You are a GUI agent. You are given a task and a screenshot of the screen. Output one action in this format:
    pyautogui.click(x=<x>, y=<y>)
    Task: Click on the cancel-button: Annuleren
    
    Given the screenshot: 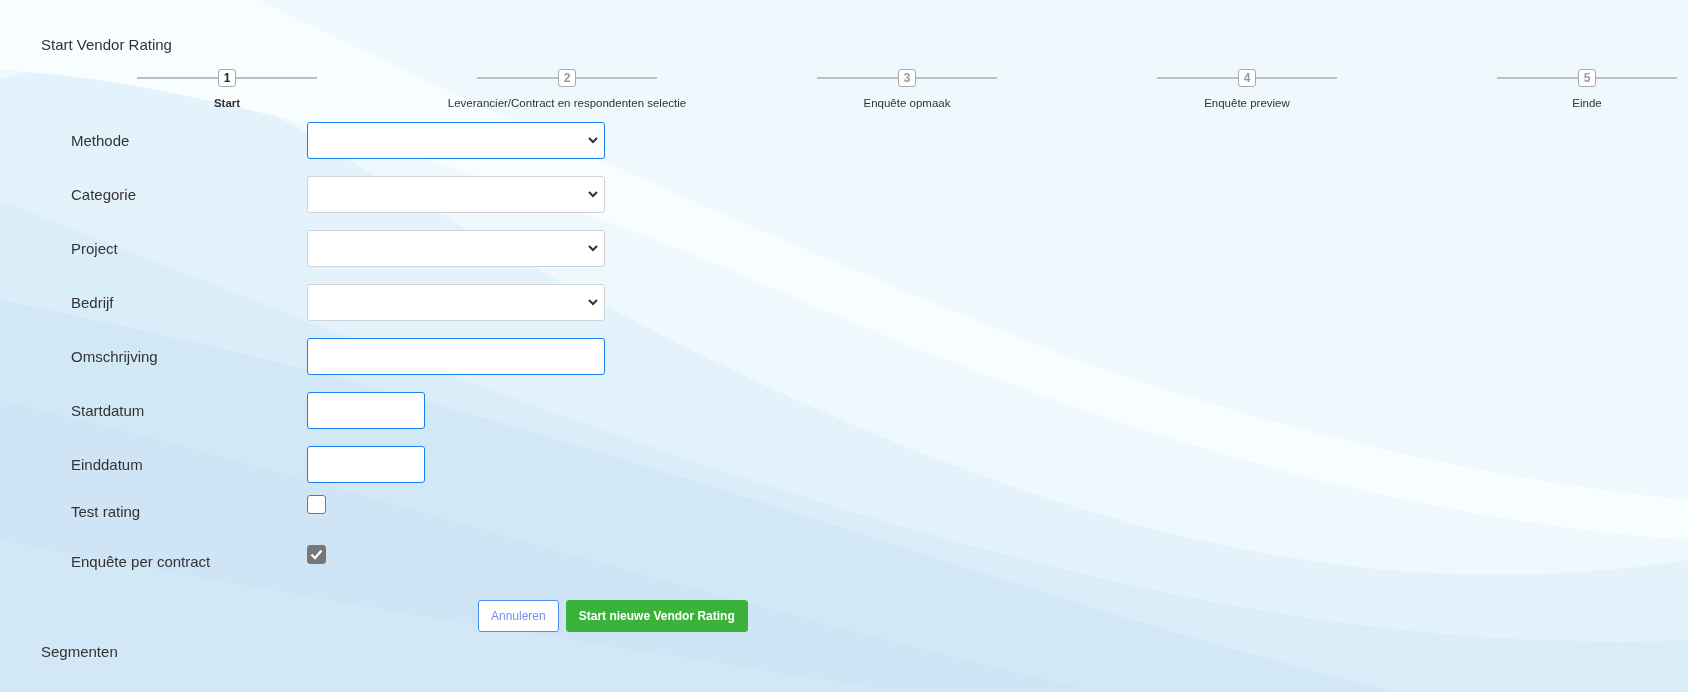 What is the action you would take?
    pyautogui.click(x=518, y=616)
    